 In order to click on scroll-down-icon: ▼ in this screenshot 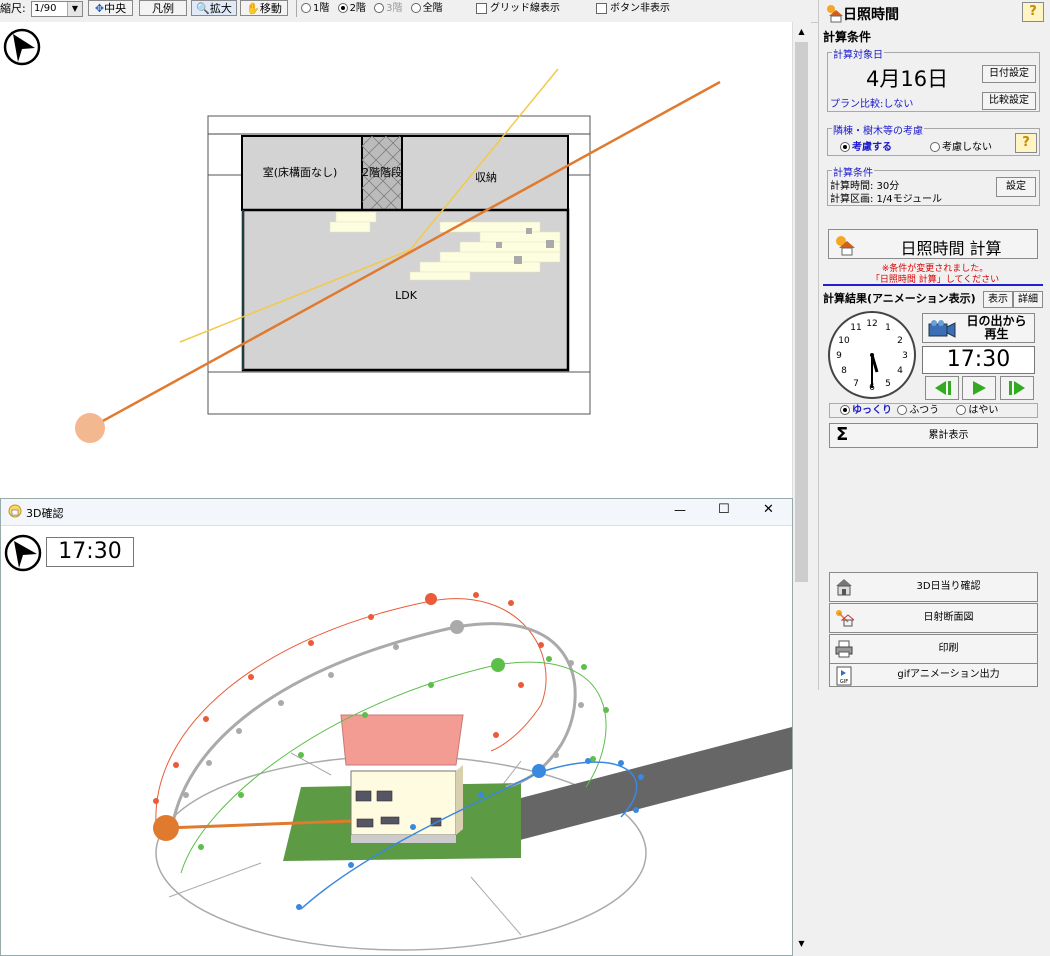, I will do `click(801, 943)`.